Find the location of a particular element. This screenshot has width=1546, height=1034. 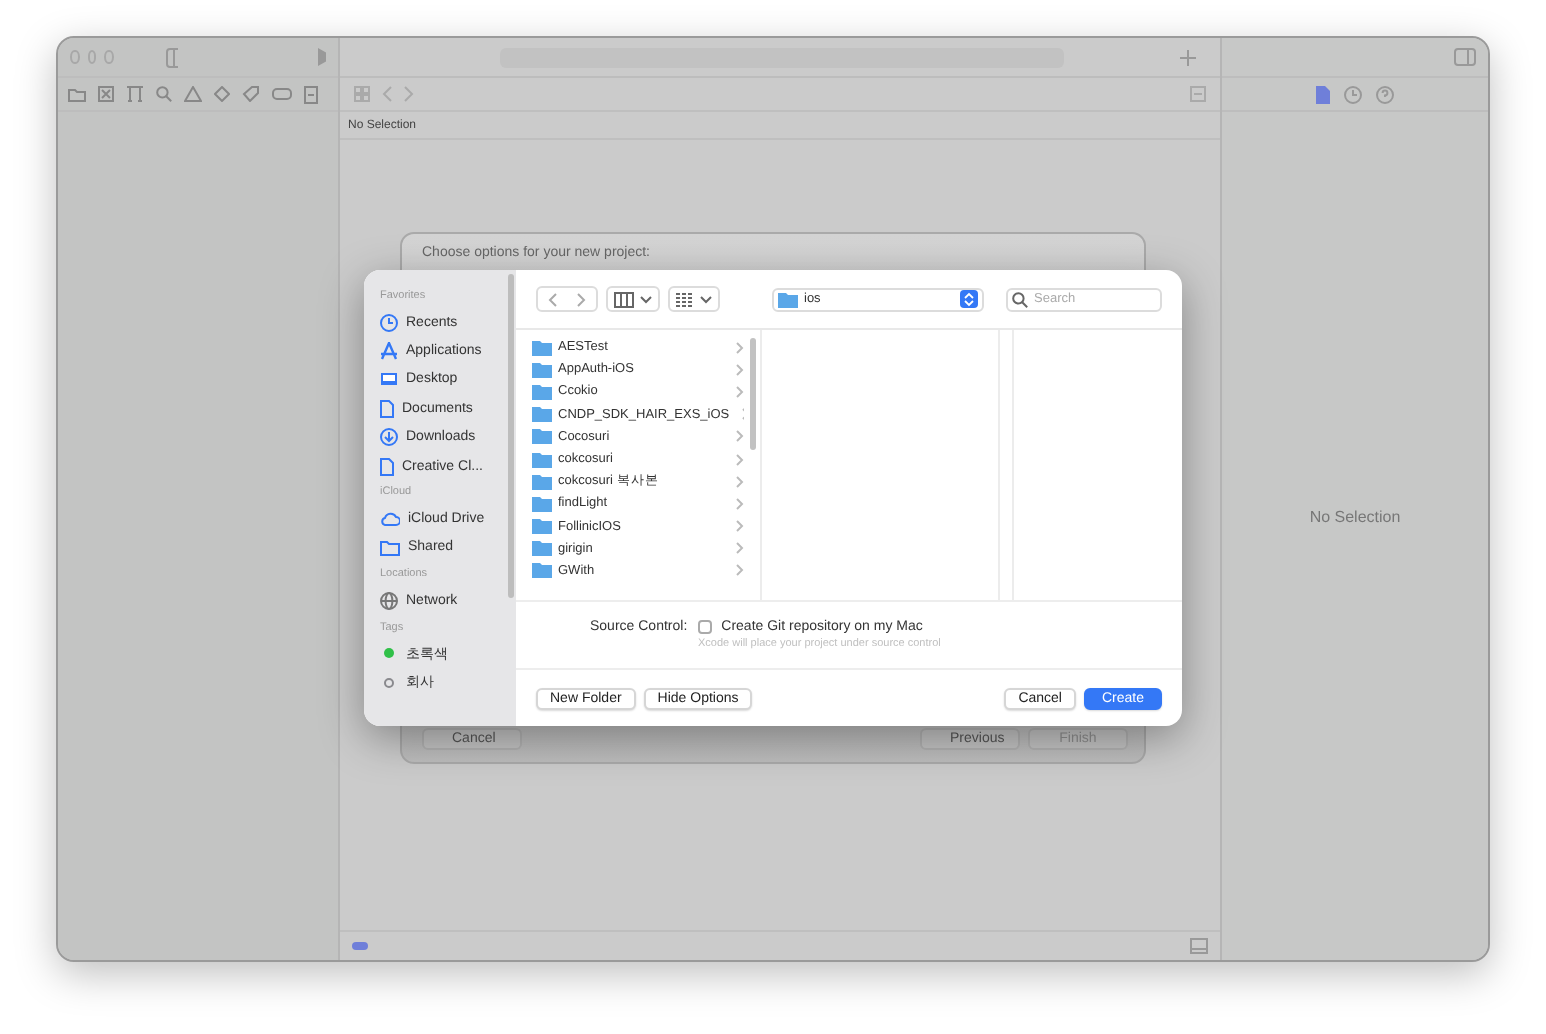

sidebar-toggle-icon is located at coordinates (171, 57).